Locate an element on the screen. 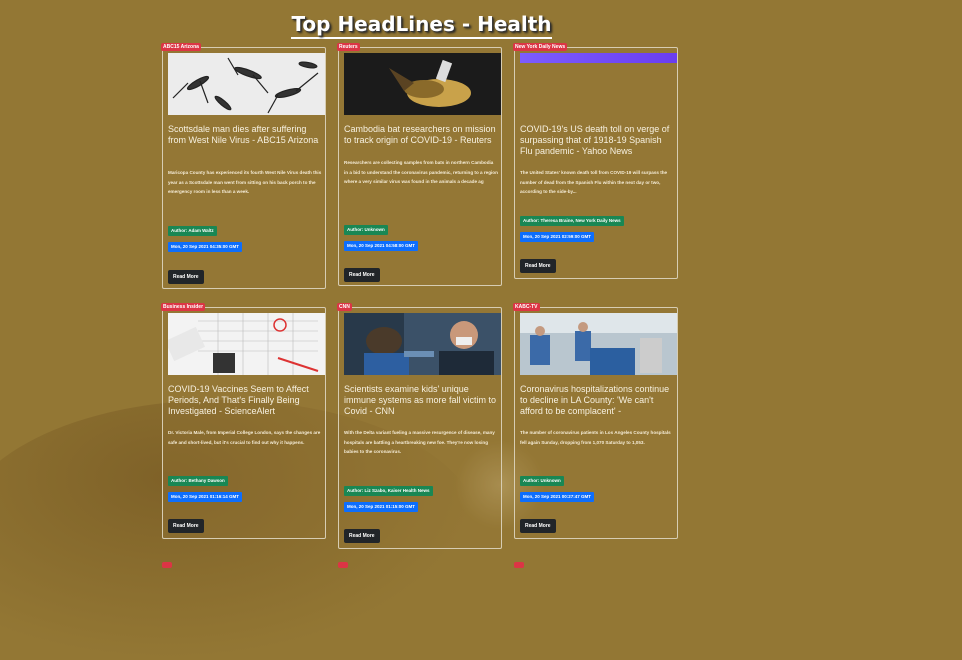 The width and height of the screenshot is (962, 660). source-badge: ABC15 Arizona is located at coordinates (181, 47).